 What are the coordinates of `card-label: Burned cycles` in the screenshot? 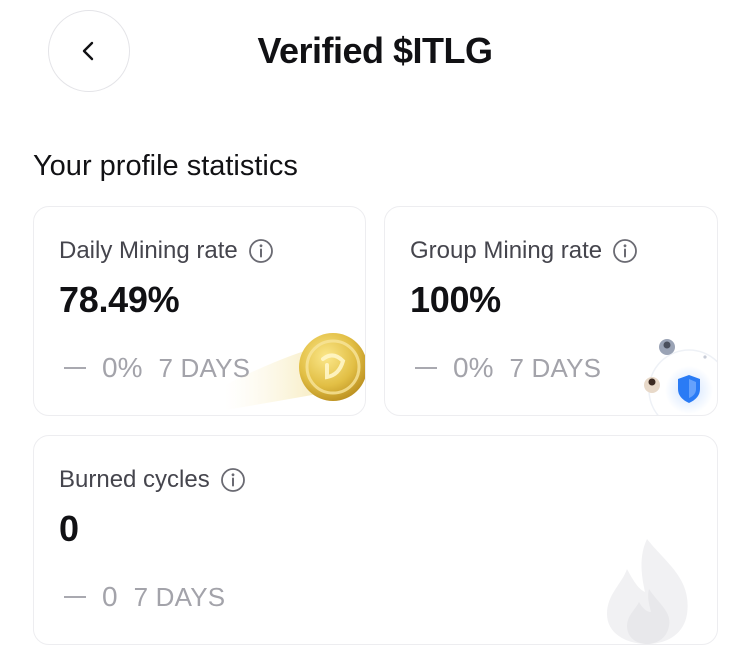 It's located at (134, 479).